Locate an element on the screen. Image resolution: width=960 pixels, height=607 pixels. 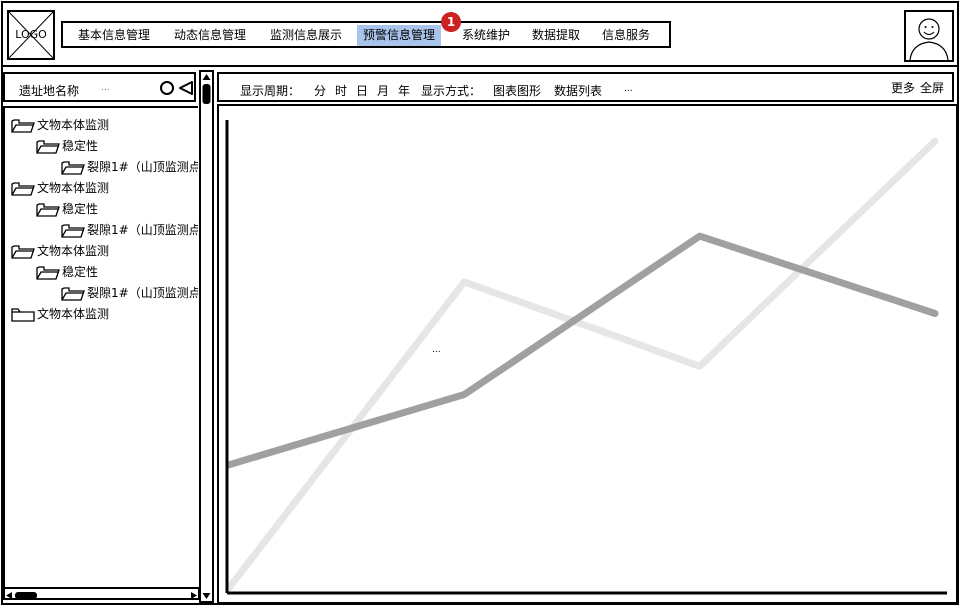
scroll-down-arrow-icon is located at coordinates (206, 596).